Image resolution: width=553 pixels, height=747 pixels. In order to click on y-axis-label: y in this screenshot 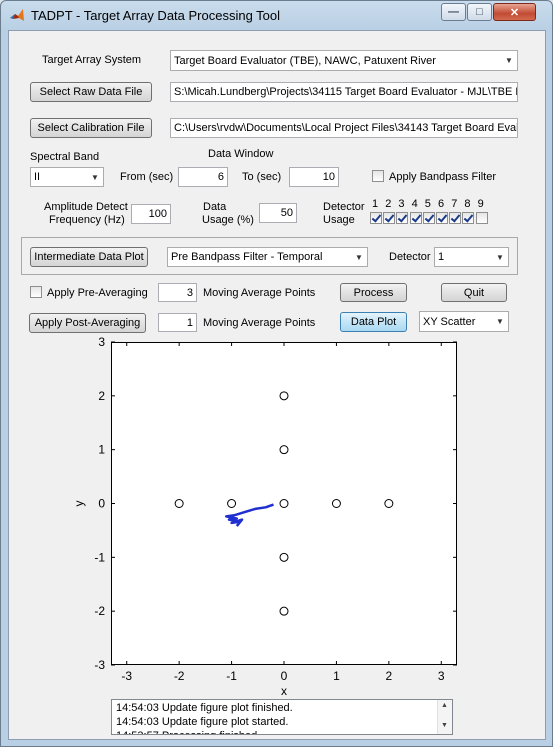, I will do `click(79, 504)`.